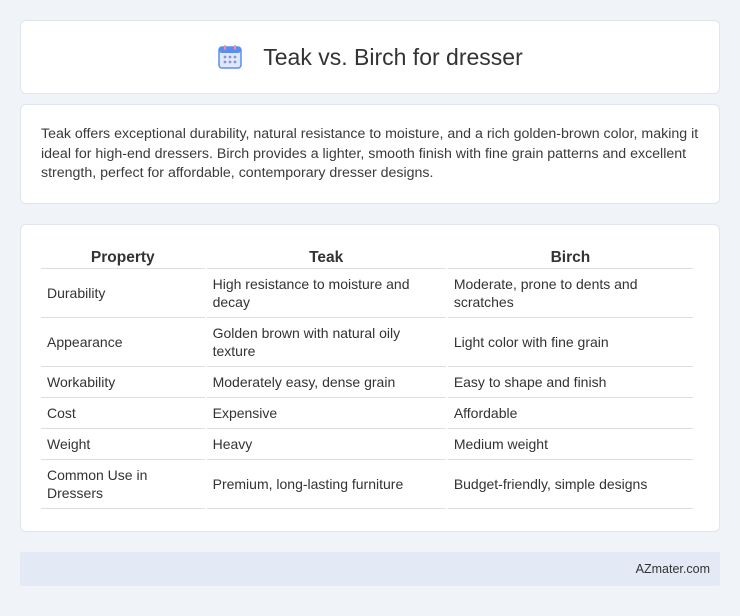  Describe the element at coordinates (123, 444) in the screenshot. I see `cell-property: Weight` at that location.